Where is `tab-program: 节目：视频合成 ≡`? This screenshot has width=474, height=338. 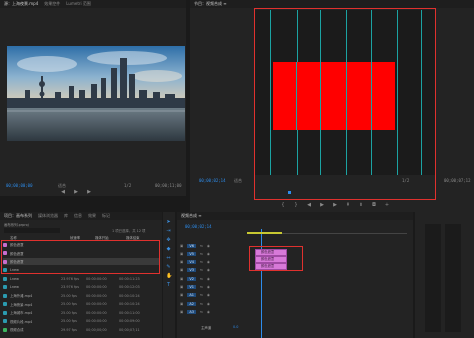 tab-program: 节目：视频合成 ≡ is located at coordinates (210, 4).